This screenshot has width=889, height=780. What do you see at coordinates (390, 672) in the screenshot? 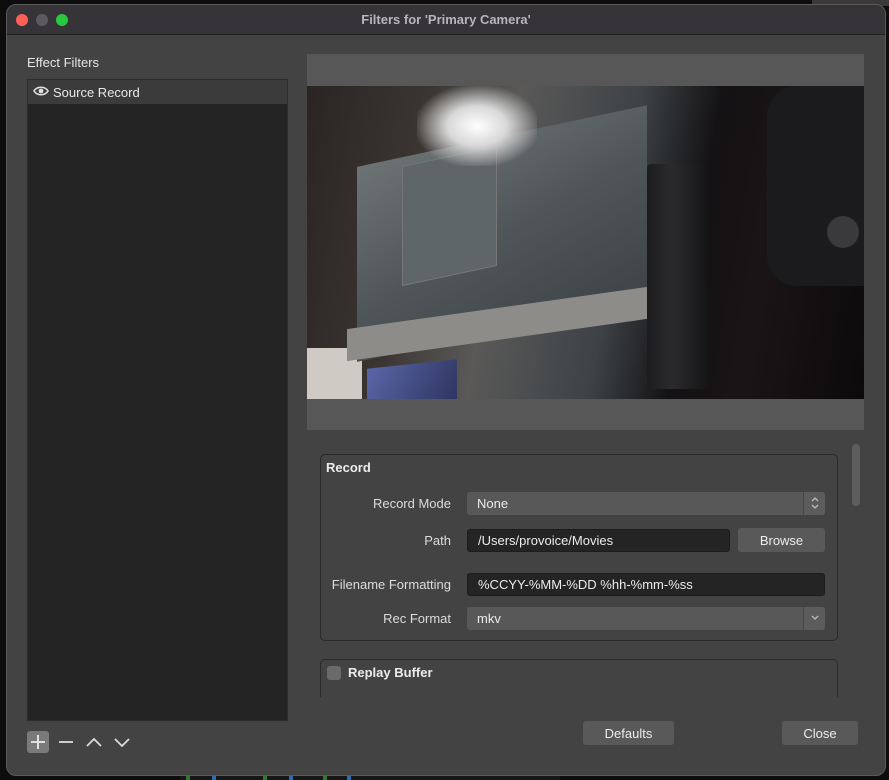
I see `replay-buffer-label: Replay Buffer` at bounding box center [390, 672].